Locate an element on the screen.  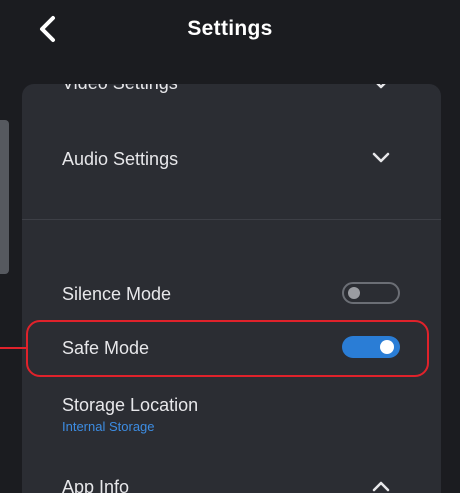
app-info-label: App Info is located at coordinates (96, 485).